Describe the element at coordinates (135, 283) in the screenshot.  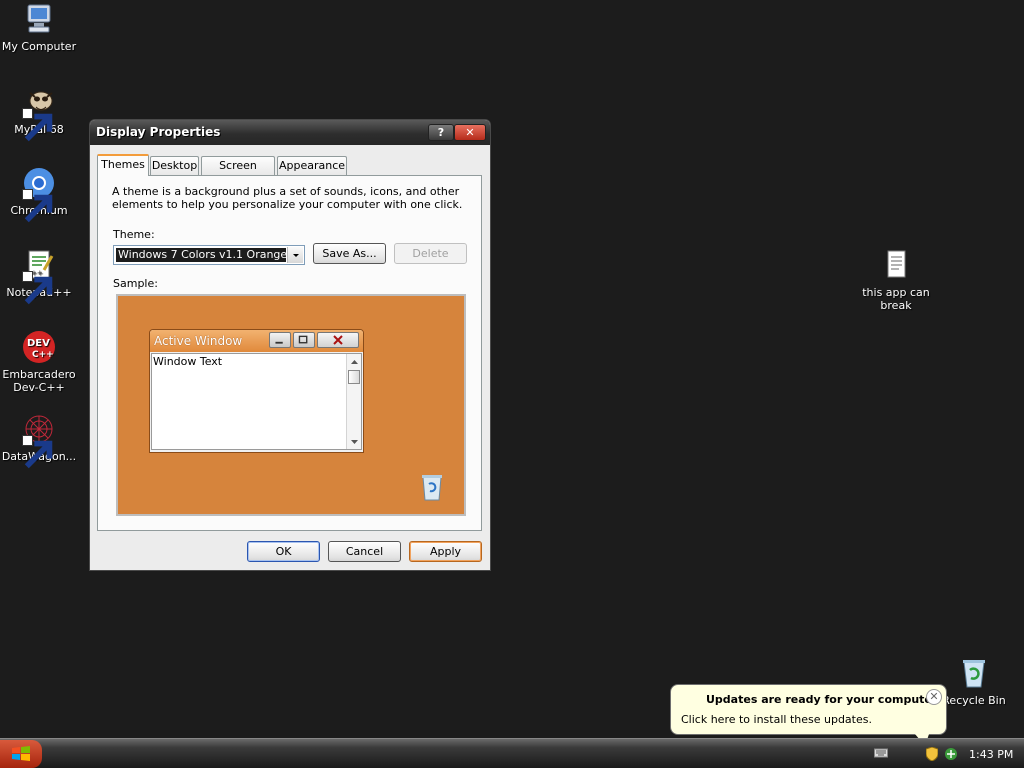
I see `sample-label: Sample:` at that location.